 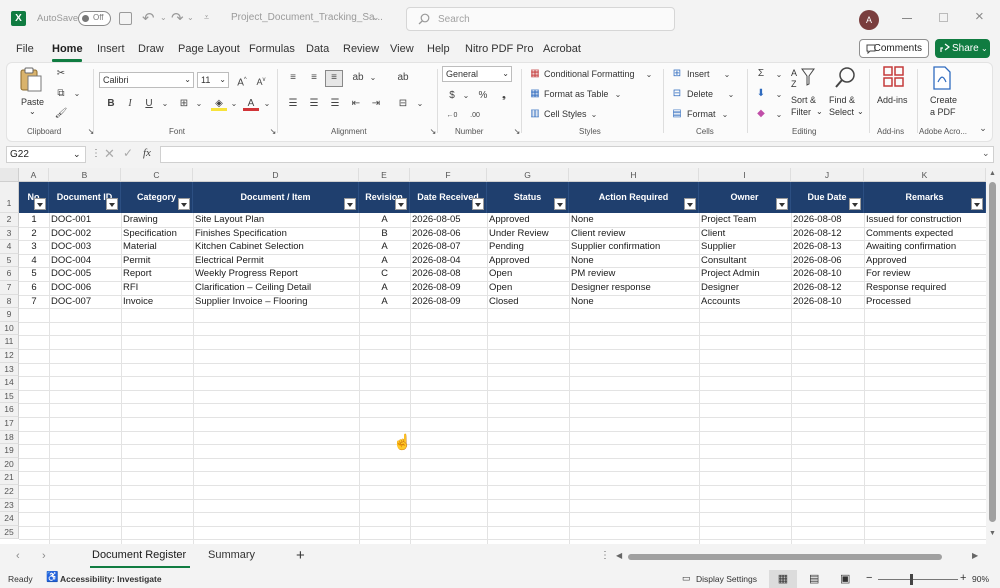 I want to click on more-options-icon: ⋮, so click(x=96, y=153).